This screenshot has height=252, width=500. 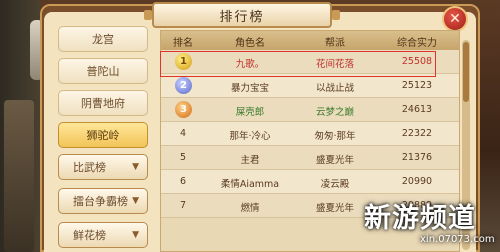 What do you see at coordinates (310, 110) in the screenshot?
I see `table-row: 3 屎壳郎 云梦之巅 24613` at bounding box center [310, 110].